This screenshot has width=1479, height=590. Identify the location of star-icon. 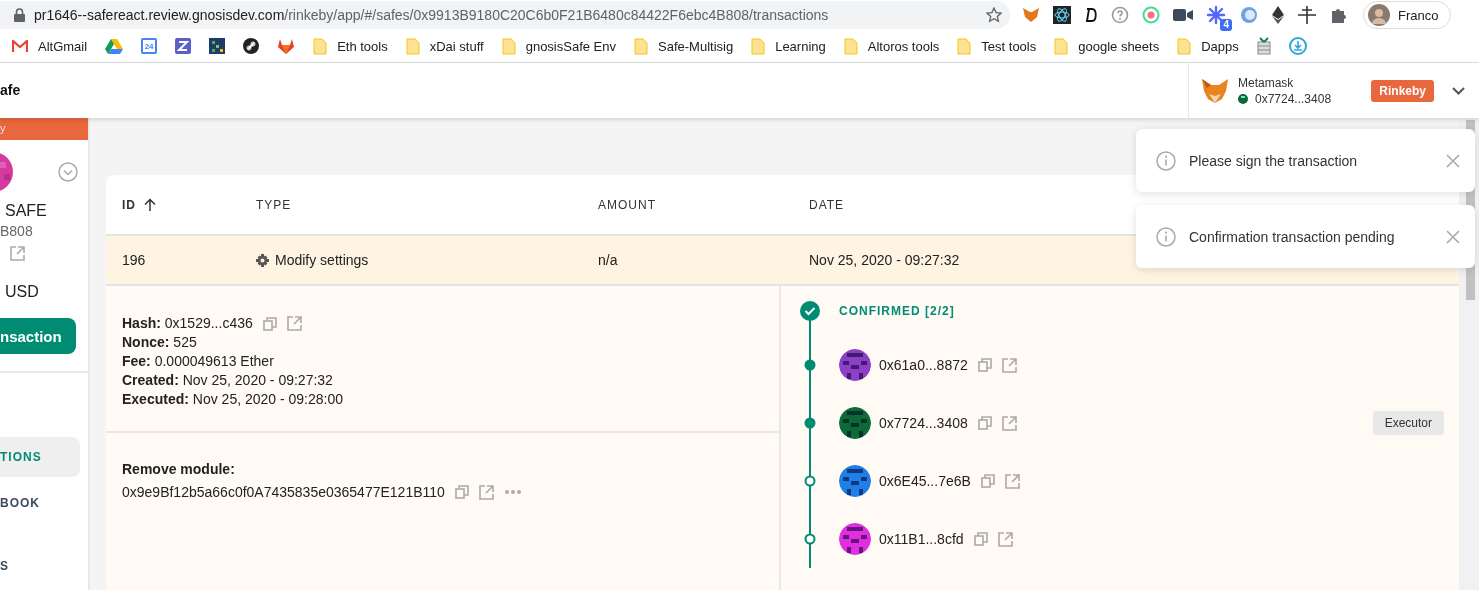
(994, 15).